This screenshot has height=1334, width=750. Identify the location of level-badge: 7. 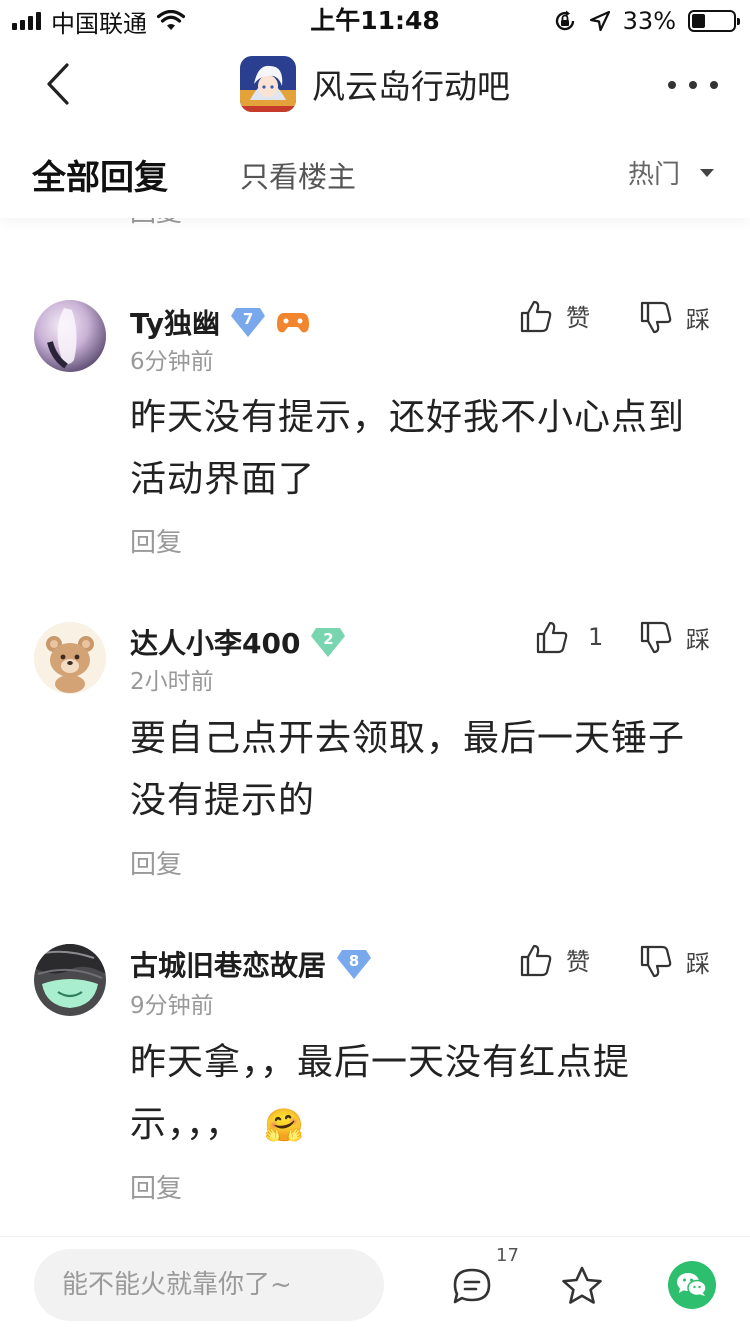
(248, 322).